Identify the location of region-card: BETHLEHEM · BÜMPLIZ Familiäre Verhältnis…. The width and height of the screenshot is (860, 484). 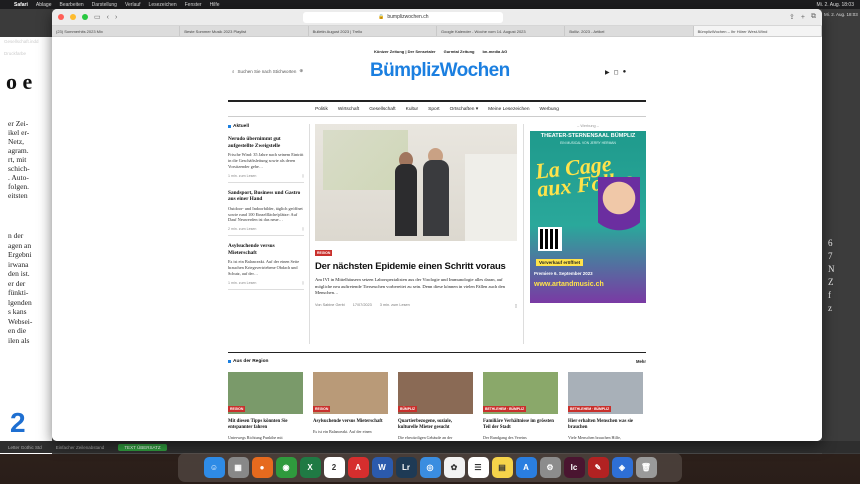
(520, 406).